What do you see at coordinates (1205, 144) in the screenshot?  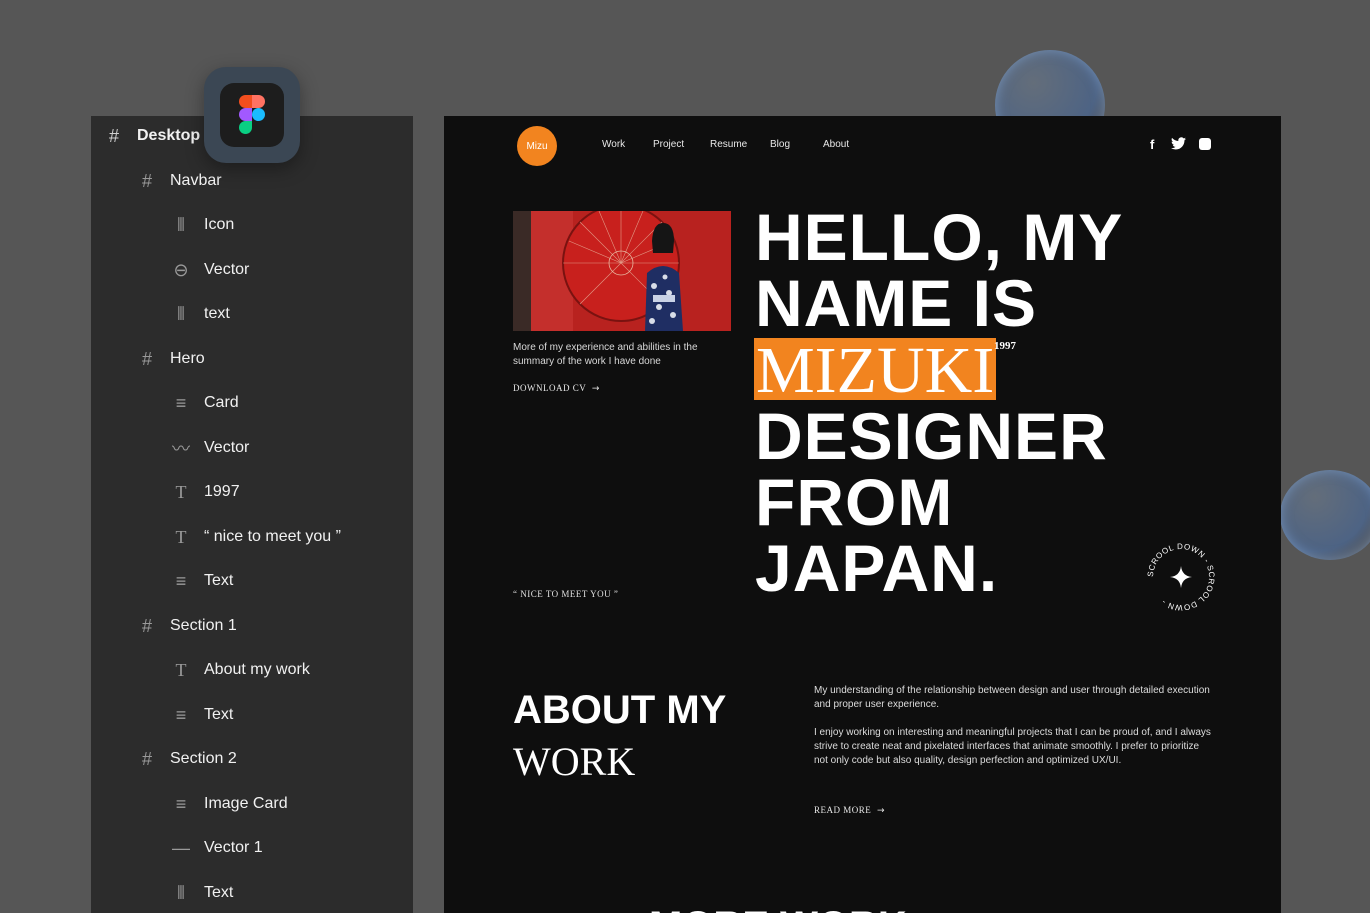 I see `instagram-icon` at bounding box center [1205, 144].